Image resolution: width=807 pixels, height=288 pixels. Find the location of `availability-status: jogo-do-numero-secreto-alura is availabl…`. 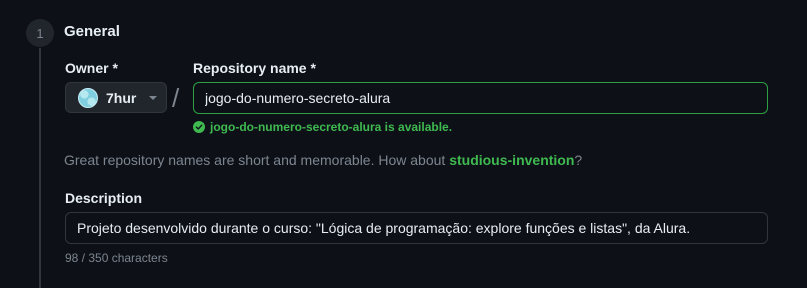

availability-status: jogo-do-numero-secreto-alura is availabl… is located at coordinates (322, 127).